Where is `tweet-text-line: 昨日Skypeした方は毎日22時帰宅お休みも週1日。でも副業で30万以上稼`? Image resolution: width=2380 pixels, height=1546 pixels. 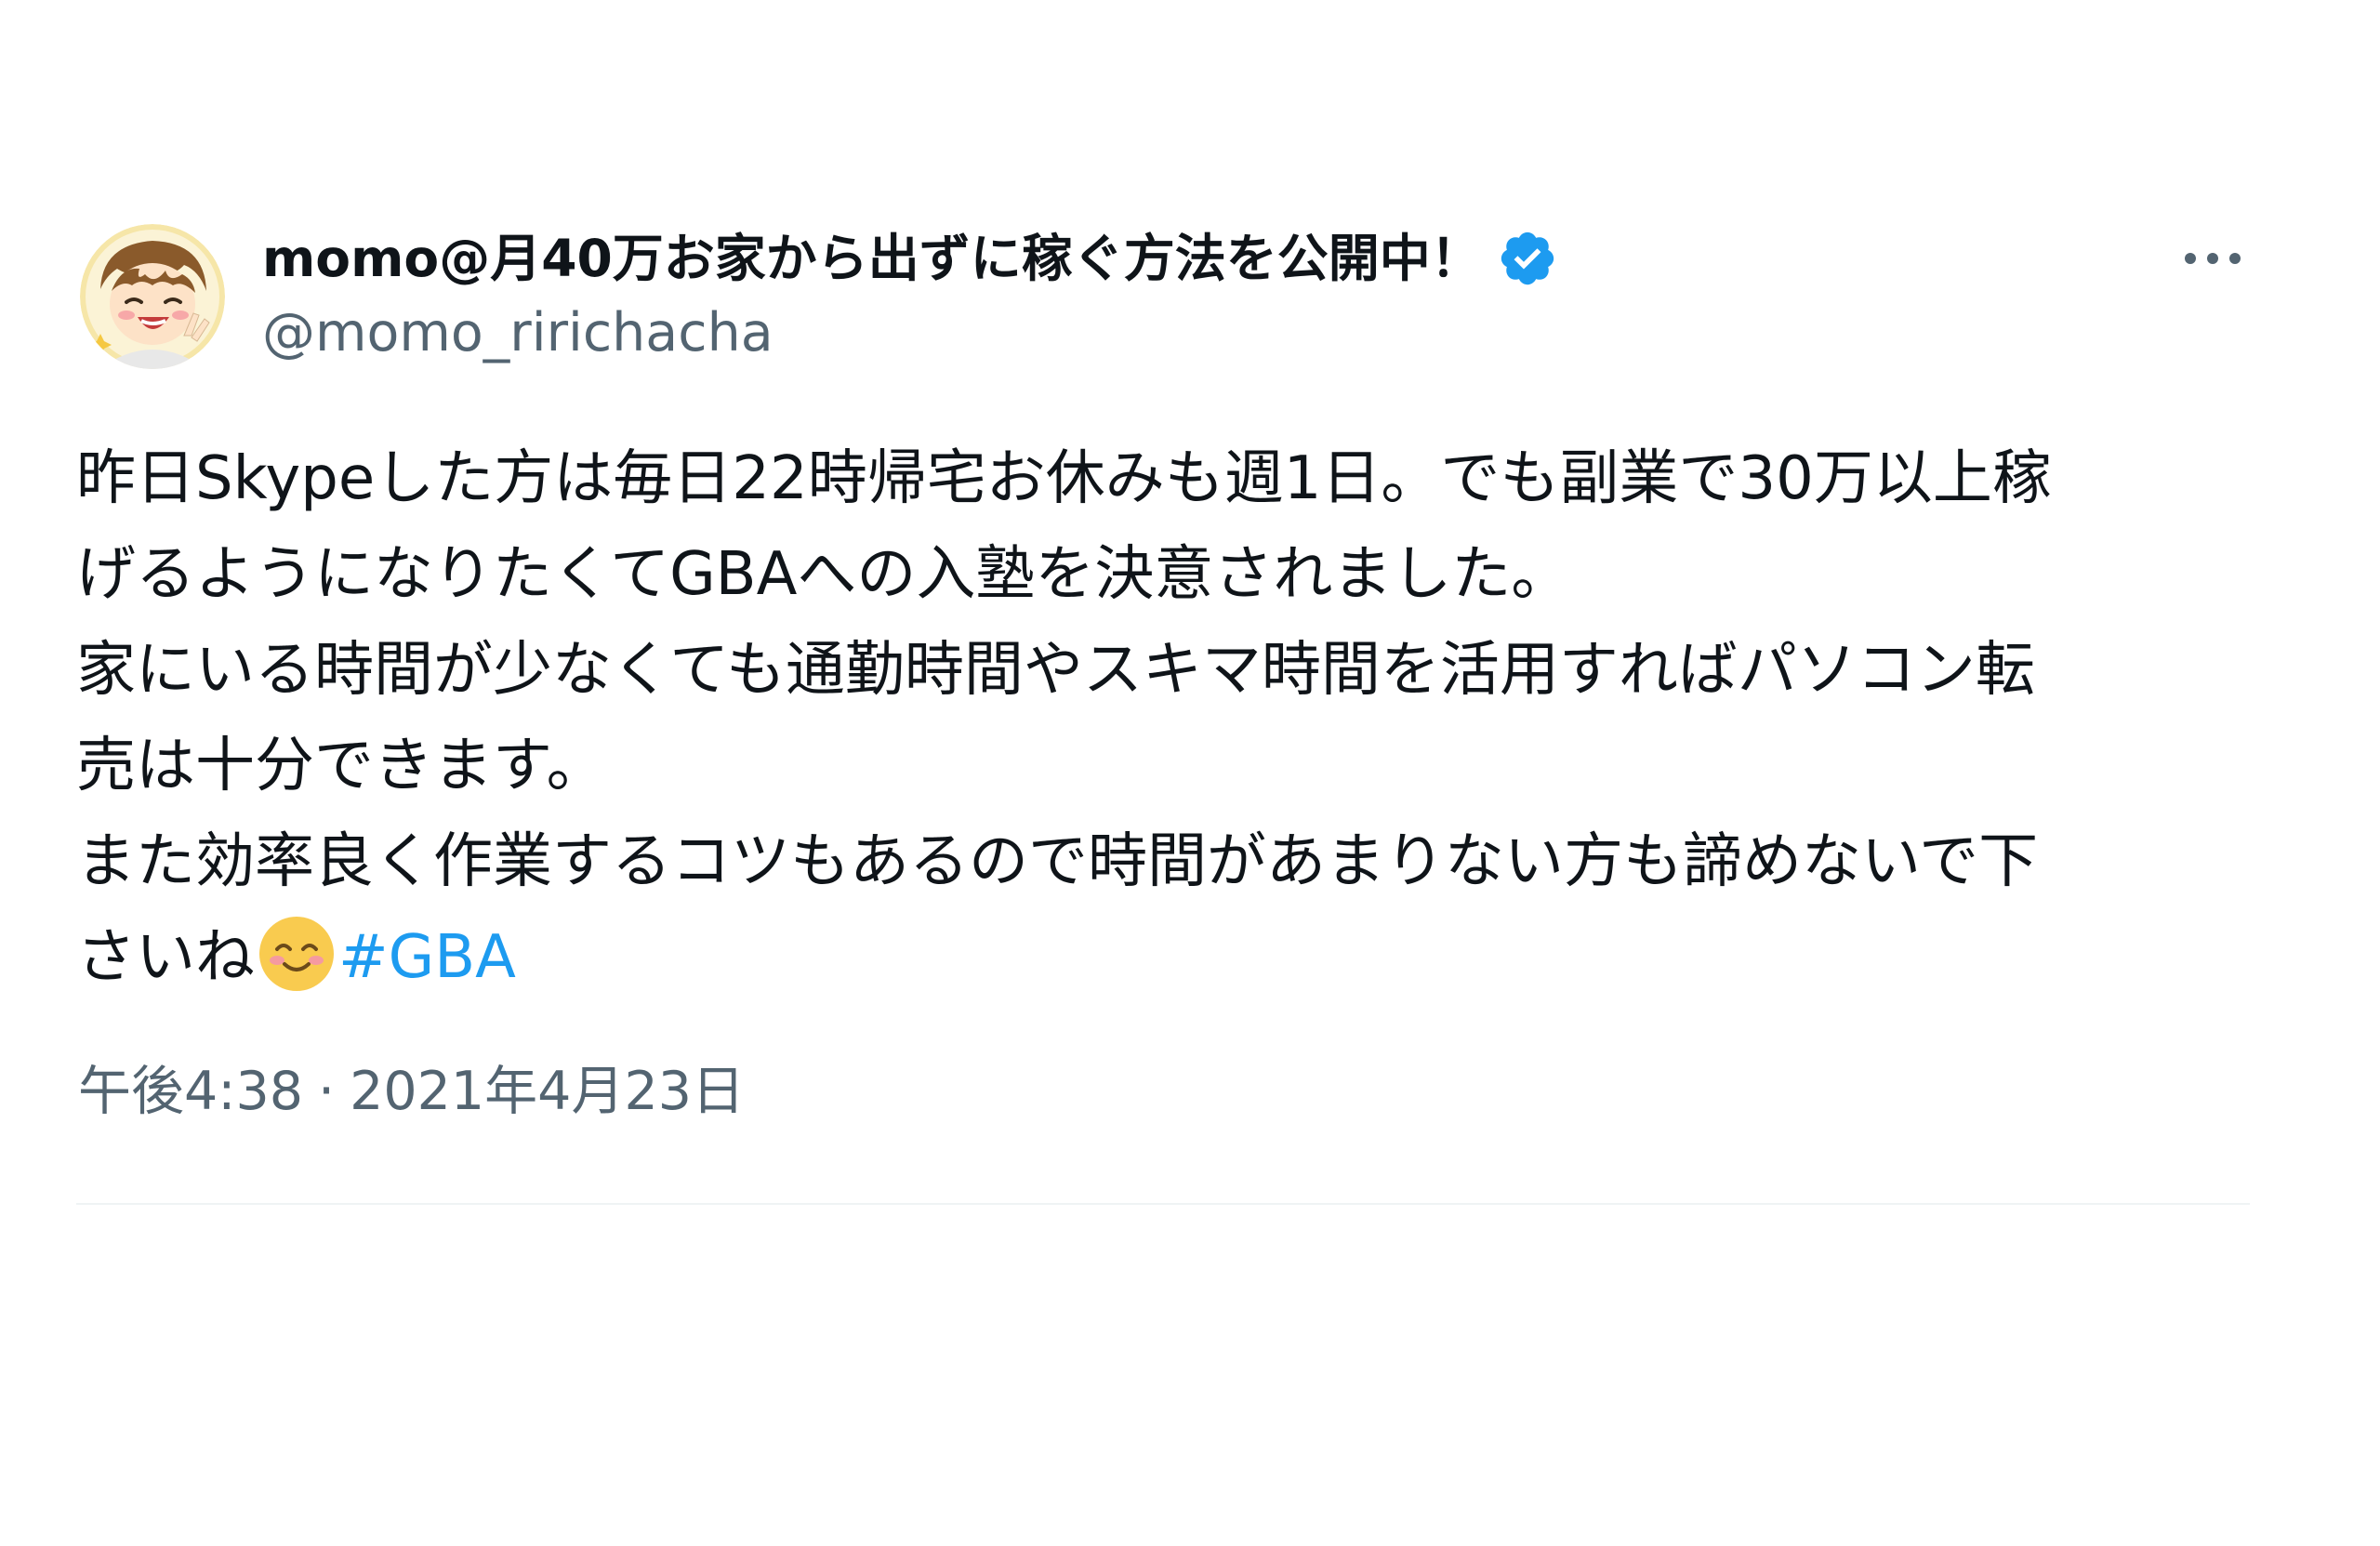
tweet-text-line: 昨日Skypeした方は毎日22時帰宅お休みも週1日。でも副業で30万以上稼 is located at coordinates (1064, 478).